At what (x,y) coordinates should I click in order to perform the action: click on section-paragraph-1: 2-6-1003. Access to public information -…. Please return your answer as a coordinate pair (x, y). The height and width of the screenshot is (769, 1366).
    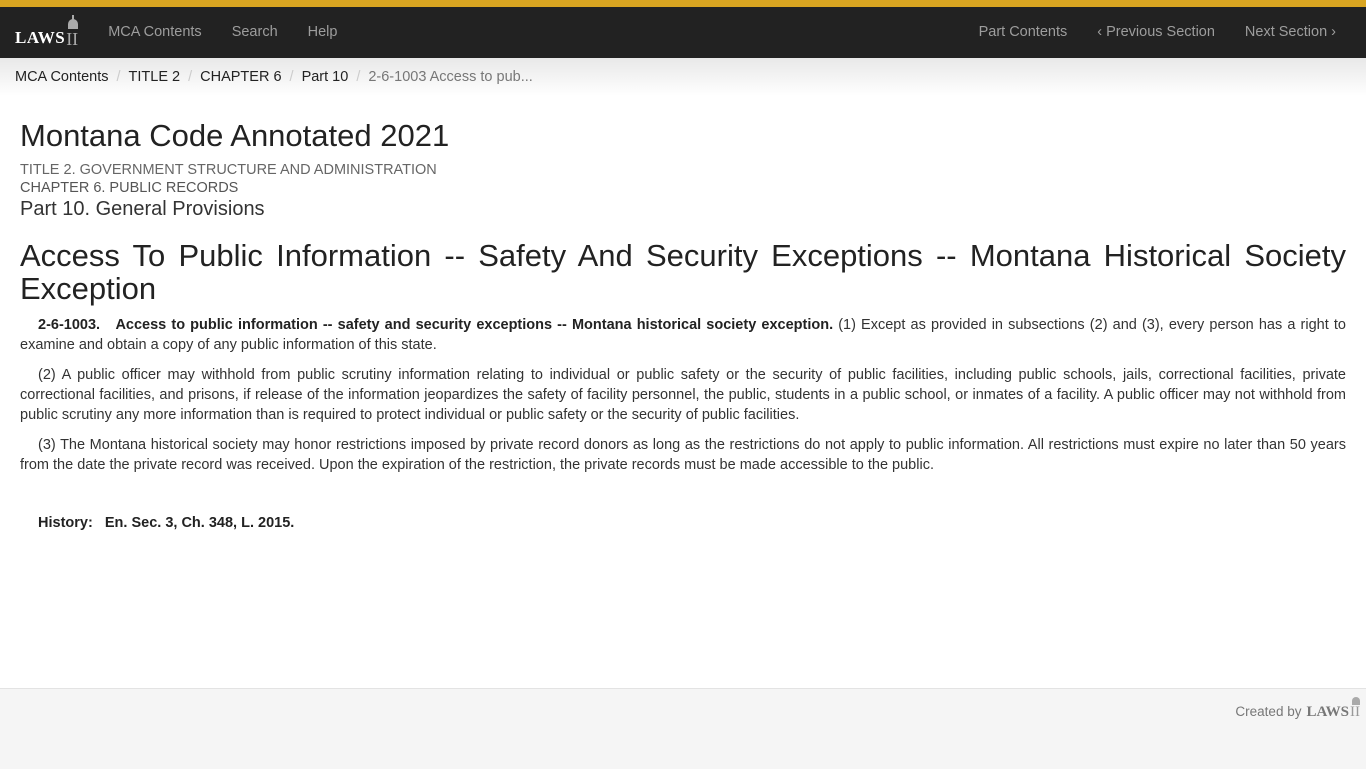
    Looking at the image, I should click on (683, 335).